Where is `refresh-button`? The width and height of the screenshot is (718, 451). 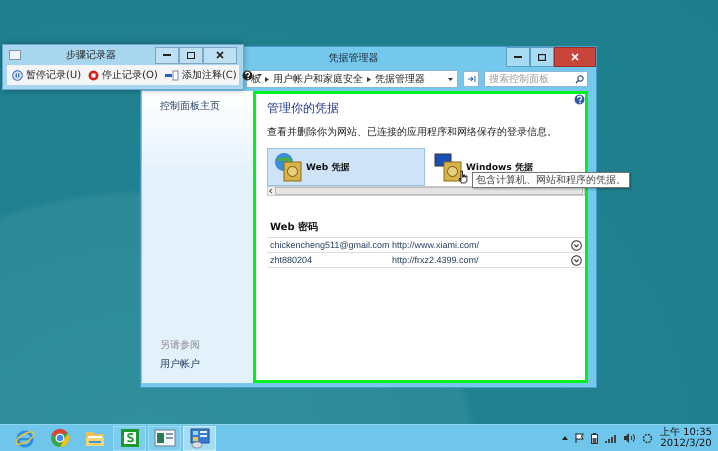 refresh-button is located at coordinates (471, 79).